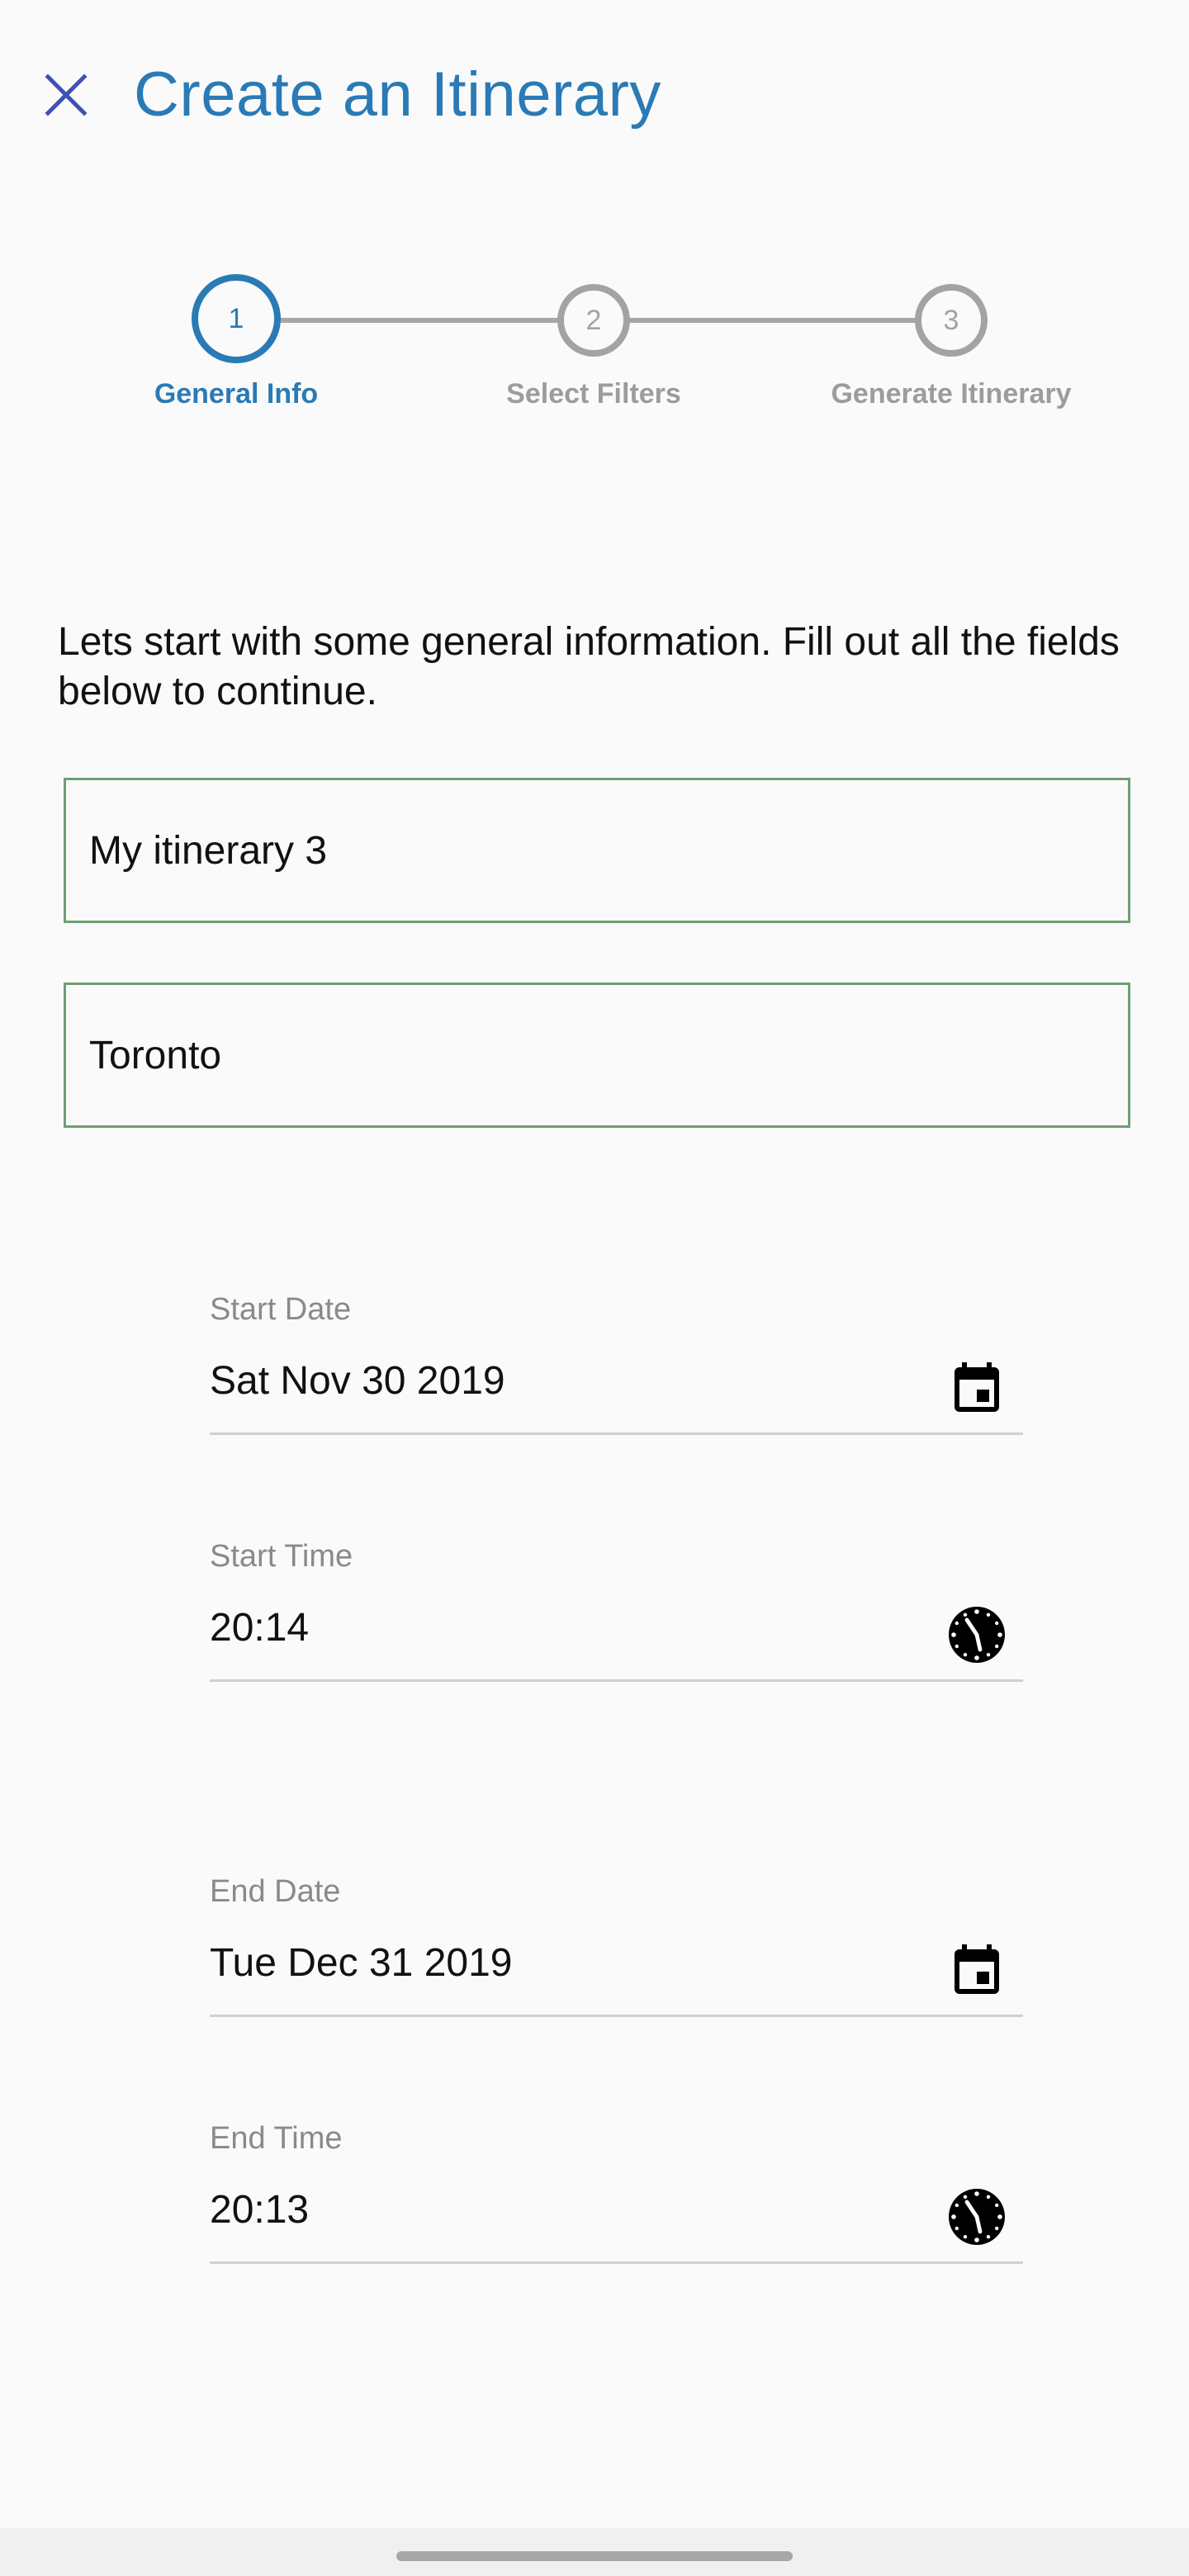 The image size is (1189, 2576). What do you see at coordinates (275, 1891) in the screenshot?
I see `end-date-label: End Date` at bounding box center [275, 1891].